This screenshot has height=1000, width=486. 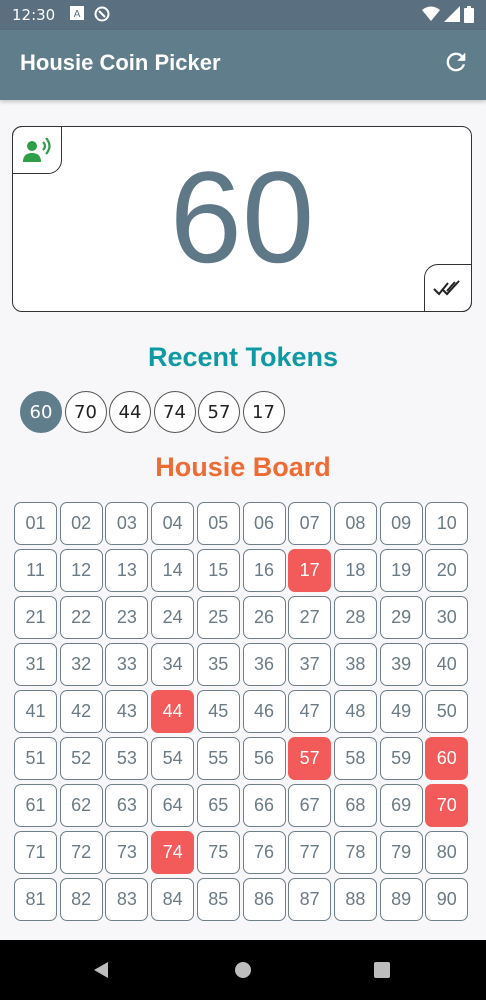 I want to click on board-cell-01: 01, so click(x=35, y=523).